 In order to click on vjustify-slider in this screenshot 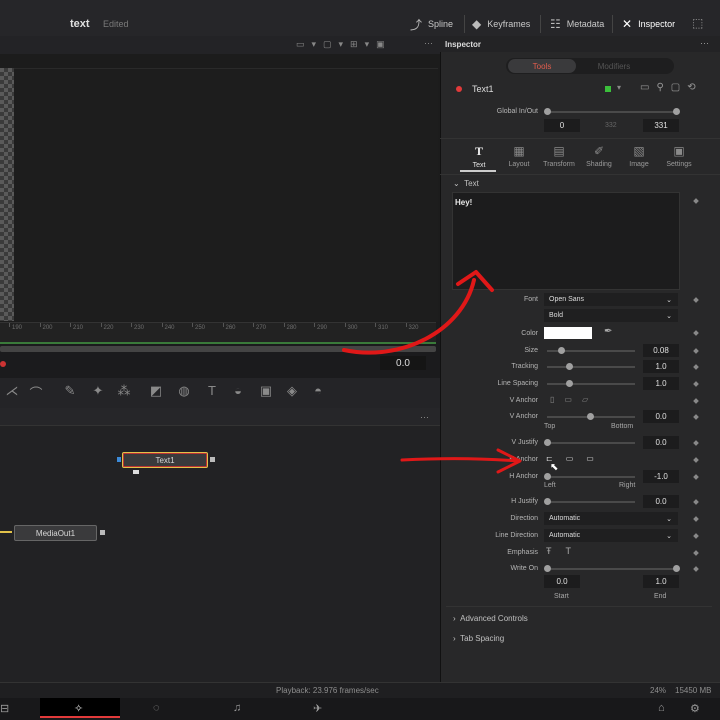, I will do `click(591, 443)`.